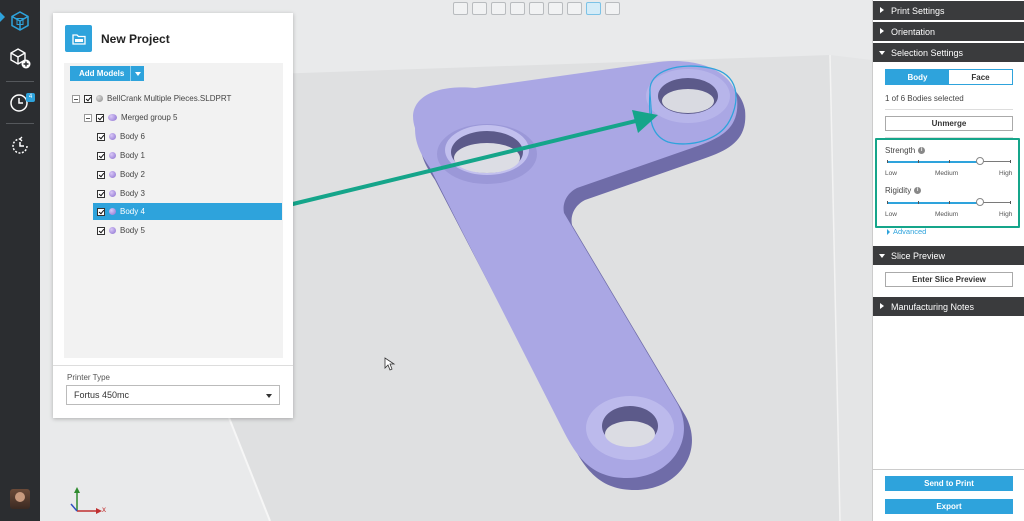  I want to click on history-button, so click(20, 146).